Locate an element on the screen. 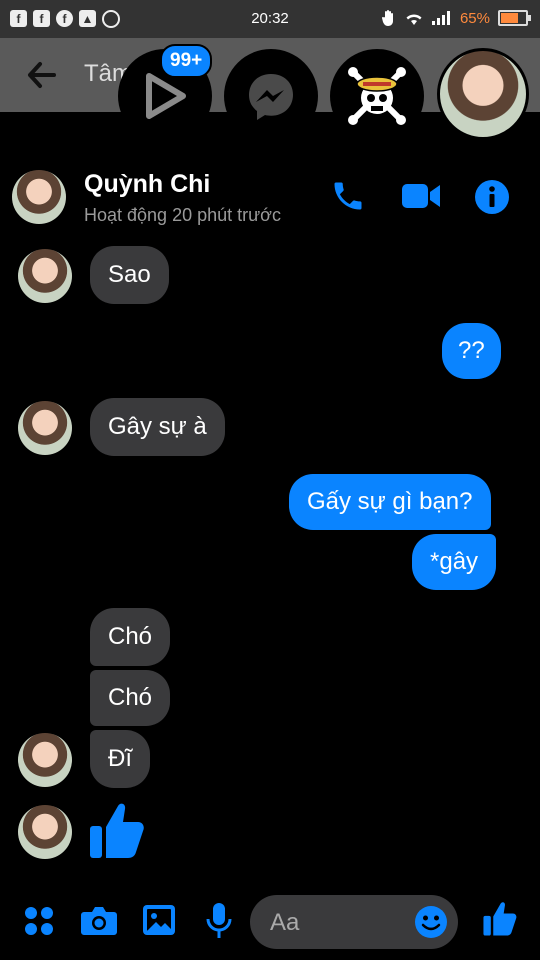 The image size is (540, 960). emoji-icon is located at coordinates (431, 922).